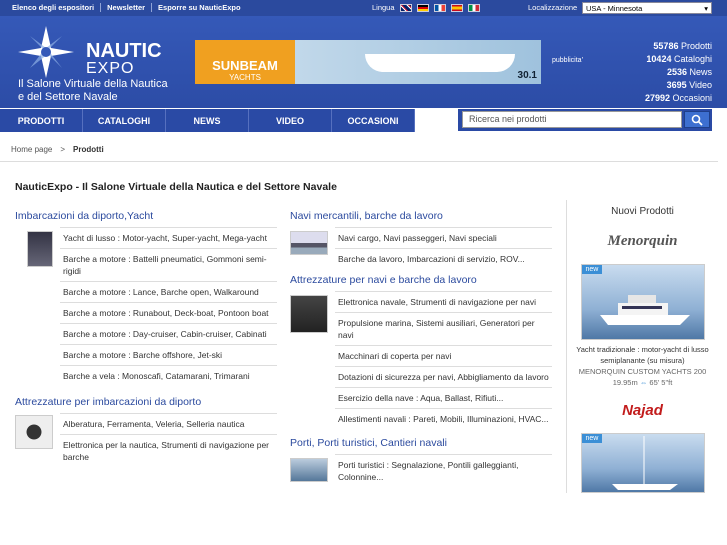 The width and height of the screenshot is (727, 545). I want to click on sunbeam-logo: SUNBEAM YACHTS, so click(245, 62).